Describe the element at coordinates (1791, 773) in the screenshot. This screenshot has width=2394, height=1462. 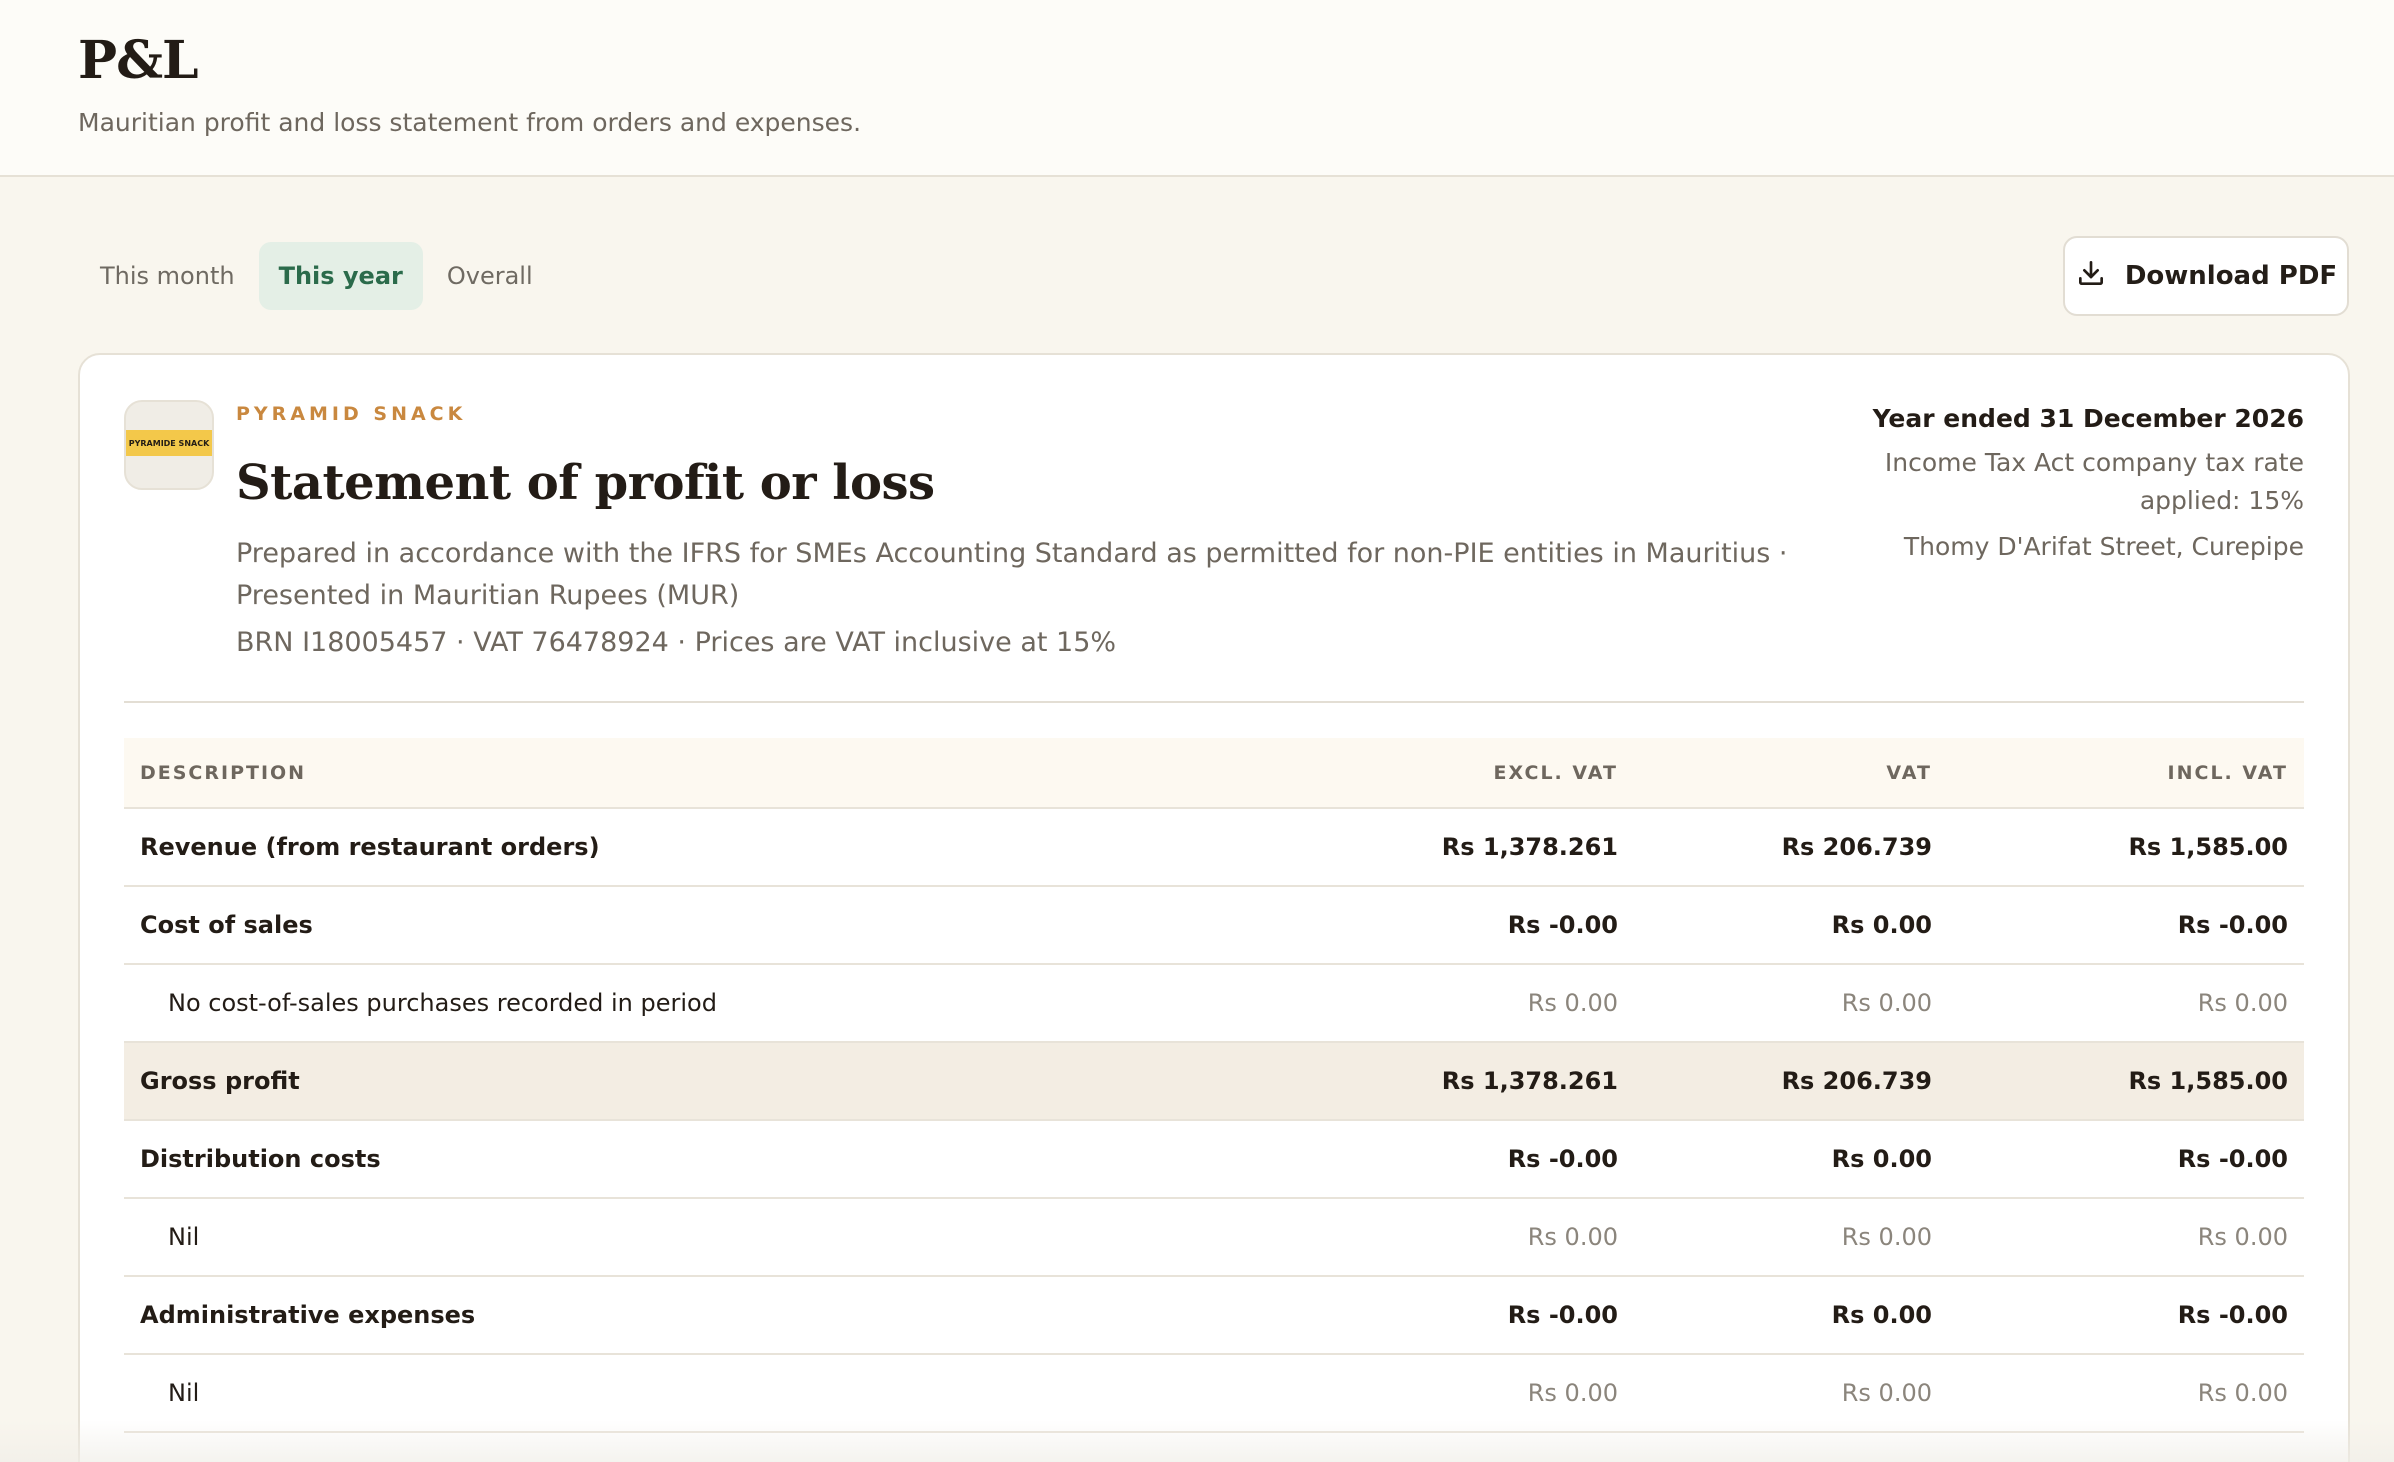
I see `column-header-vat: VAT` at that location.